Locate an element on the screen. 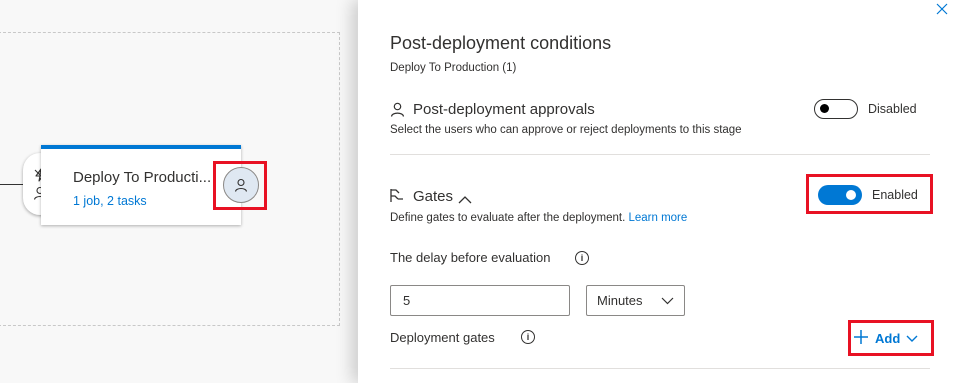  close-icon is located at coordinates (942, 9).